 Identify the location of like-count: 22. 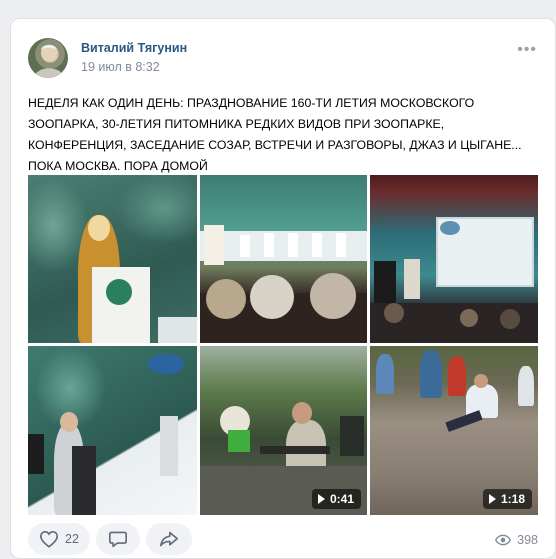
(72, 539).